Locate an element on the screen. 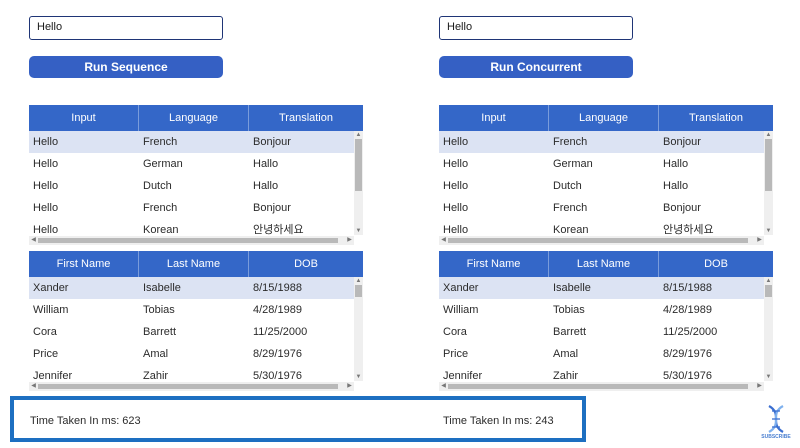 The width and height of the screenshot is (800, 448). header-first-name: First Name is located at coordinates (84, 264).